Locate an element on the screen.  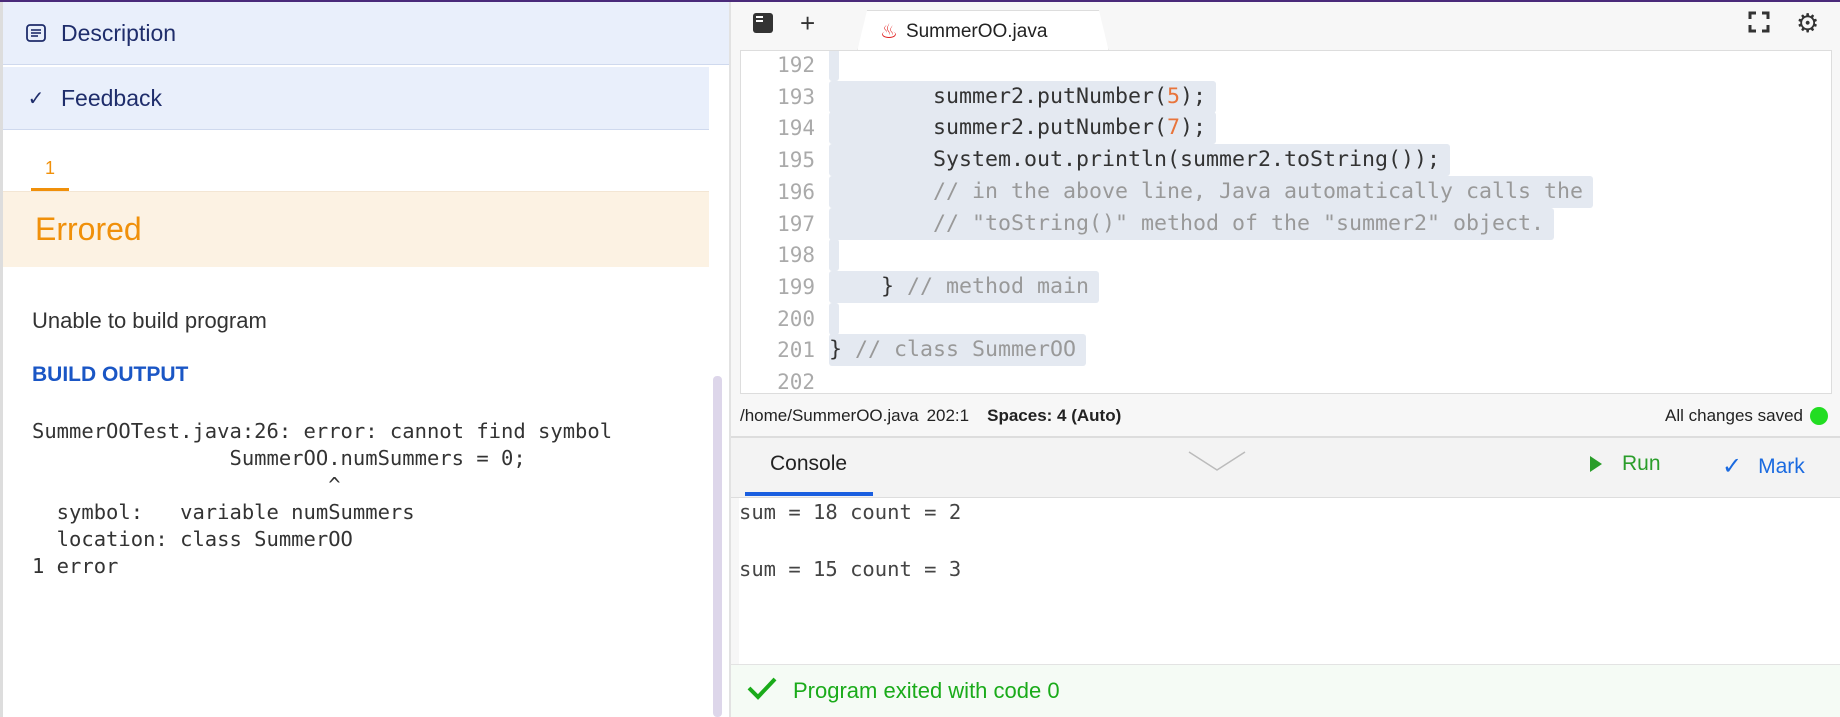
saved-indicator-dot is located at coordinates (1819, 416).